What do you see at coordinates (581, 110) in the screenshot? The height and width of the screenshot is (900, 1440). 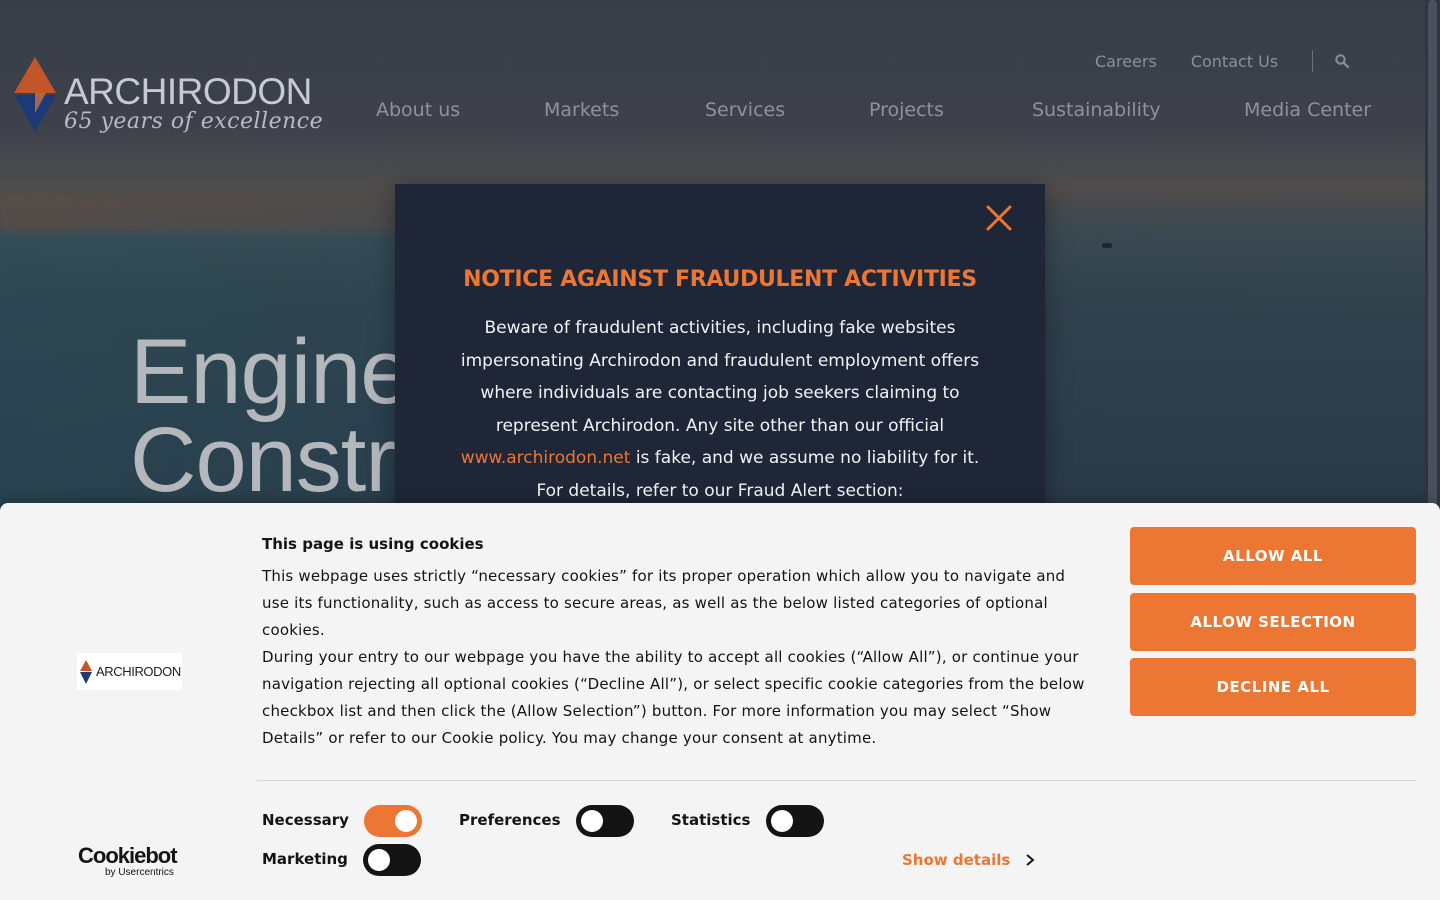 I see `nav-markets: Markets` at bounding box center [581, 110].